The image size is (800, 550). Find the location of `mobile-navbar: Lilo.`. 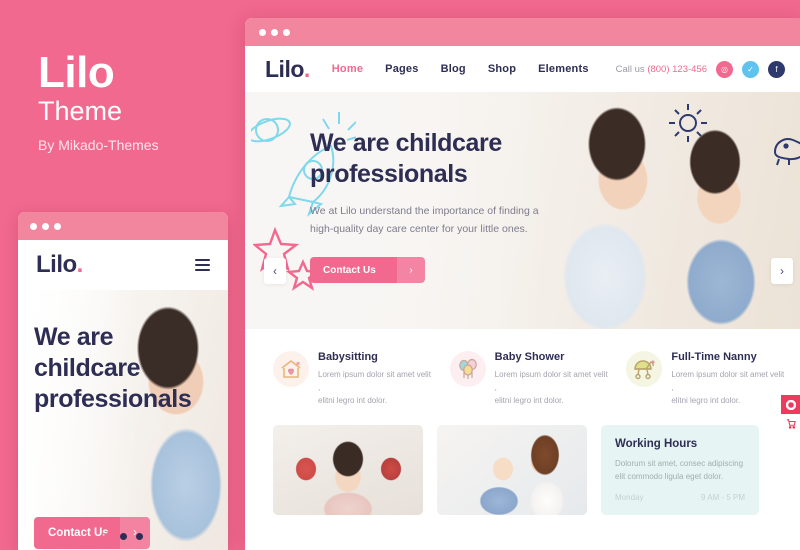

mobile-navbar: Lilo. is located at coordinates (123, 265).